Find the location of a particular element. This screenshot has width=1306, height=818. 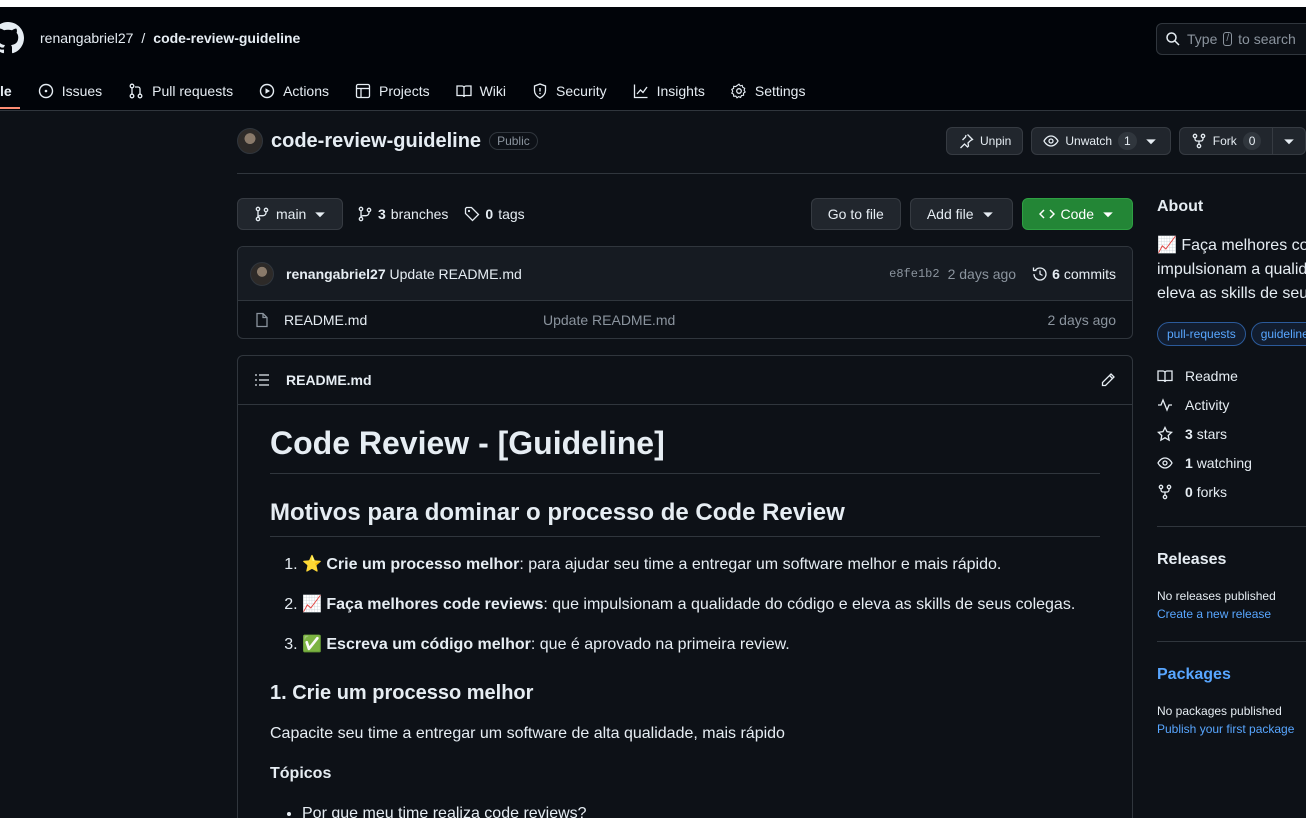

topic-tag: pull-requests is located at coordinates (1201, 334).